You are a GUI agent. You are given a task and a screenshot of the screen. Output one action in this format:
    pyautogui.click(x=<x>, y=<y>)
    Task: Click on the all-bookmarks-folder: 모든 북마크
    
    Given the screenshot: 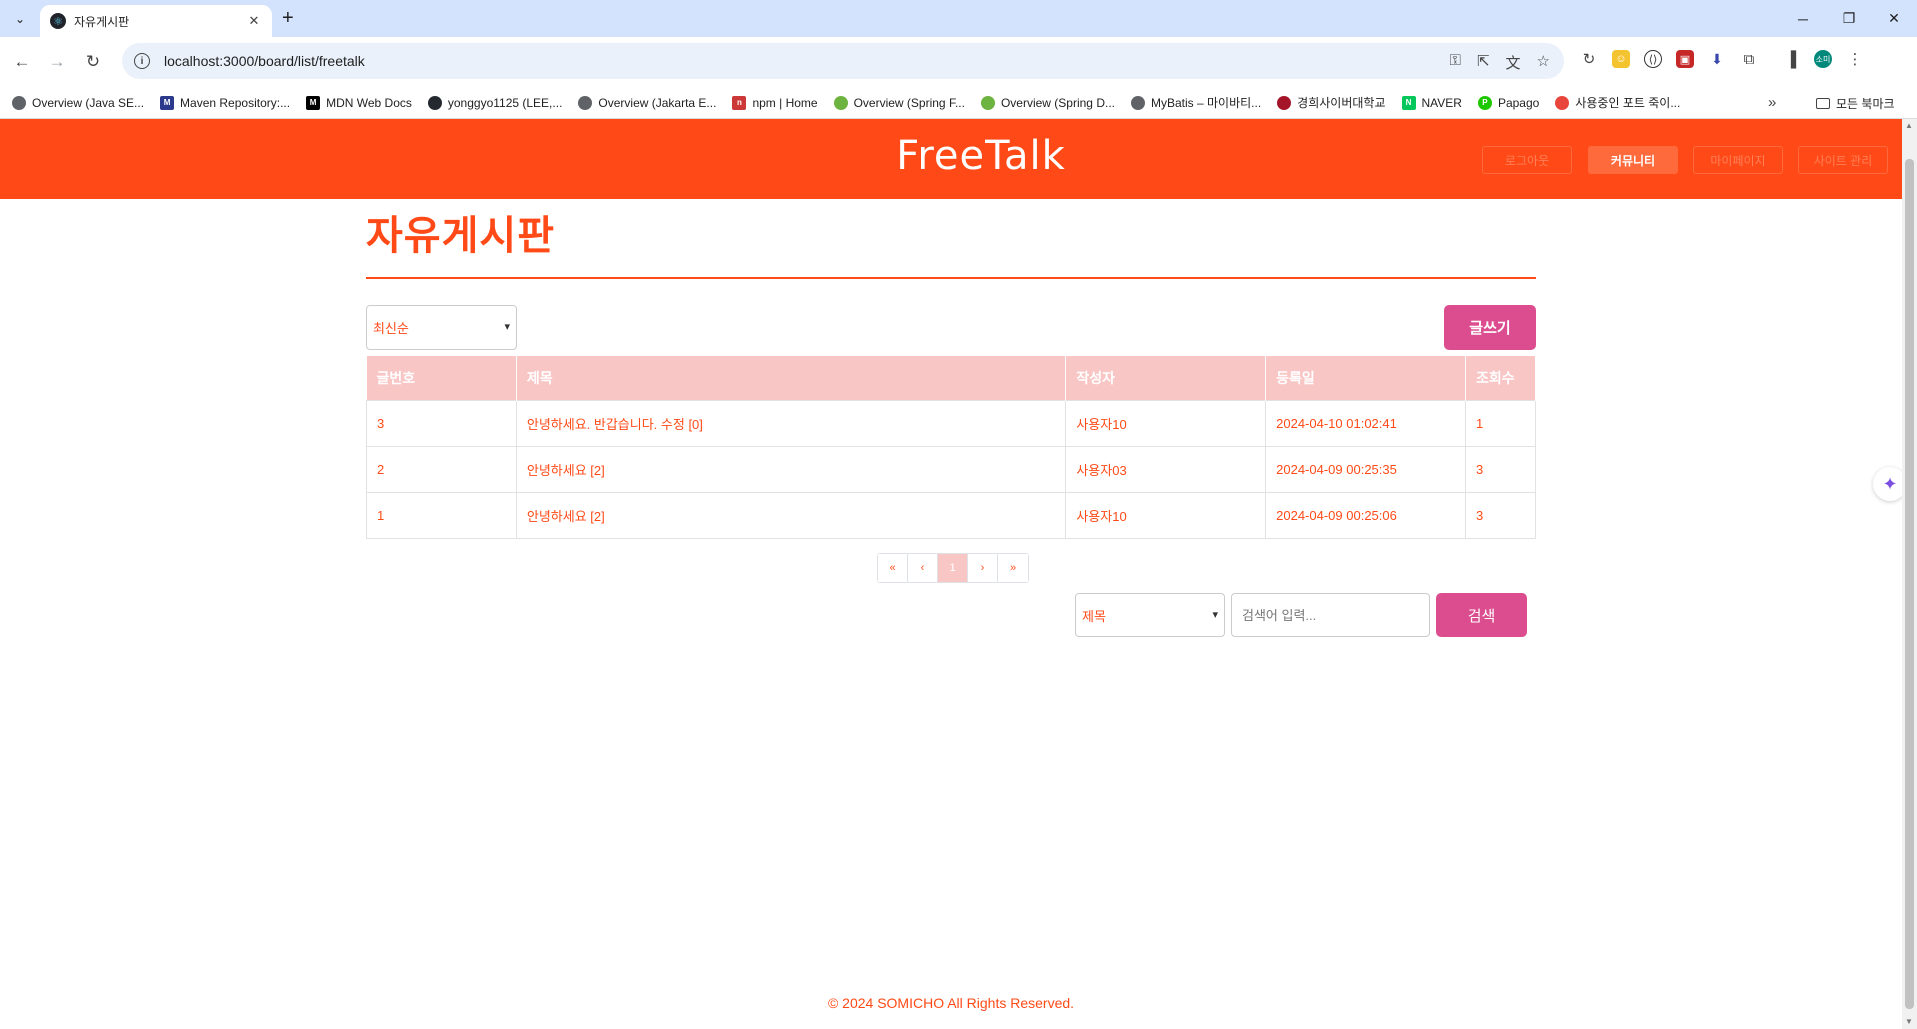 What is the action you would take?
    pyautogui.click(x=1855, y=103)
    